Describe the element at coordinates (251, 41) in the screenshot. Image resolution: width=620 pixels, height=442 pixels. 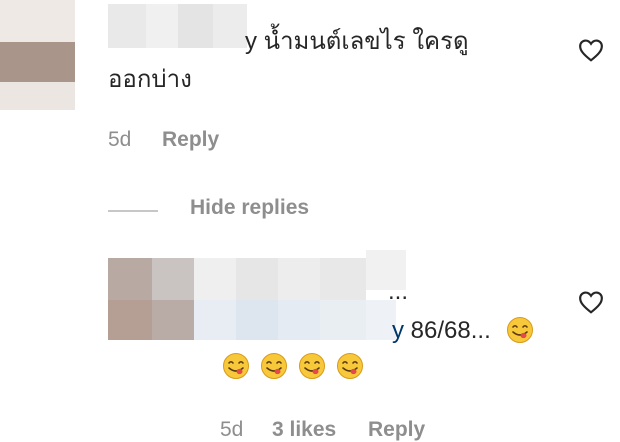
I see `username-suffix: y` at that location.